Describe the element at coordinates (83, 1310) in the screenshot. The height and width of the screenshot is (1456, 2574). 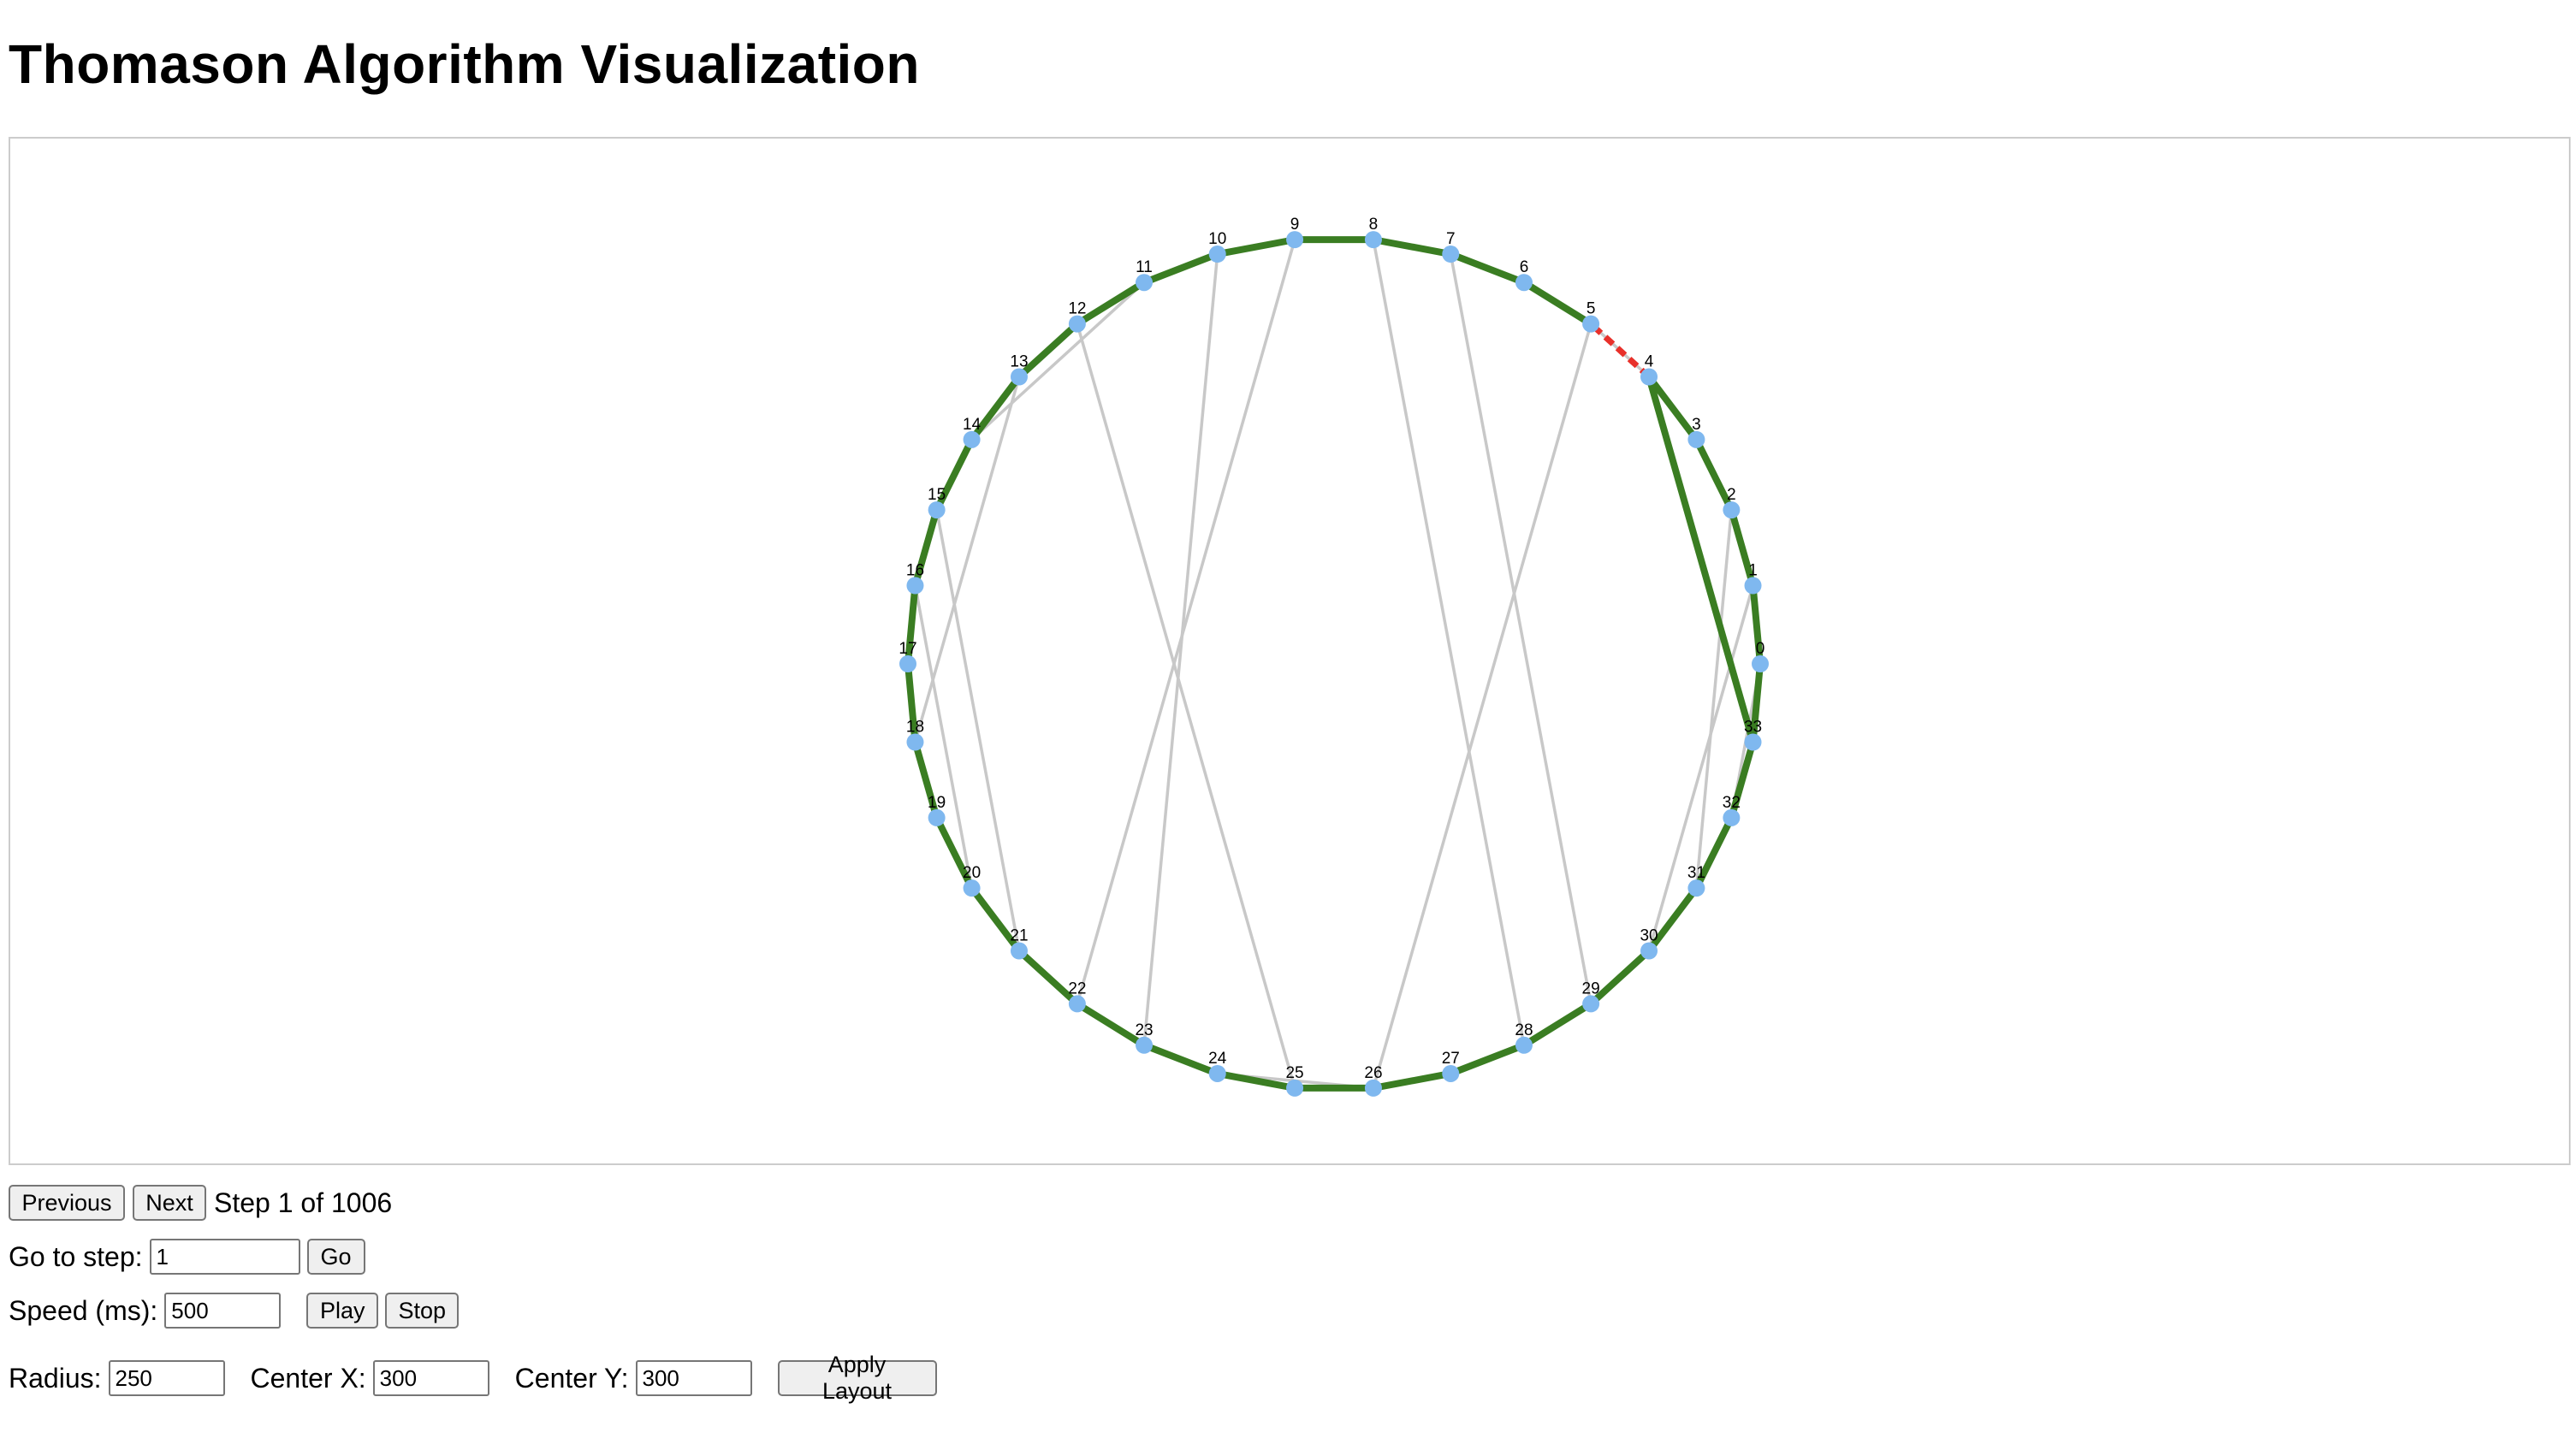
I see `speed-label: Speed (ms):` at that location.